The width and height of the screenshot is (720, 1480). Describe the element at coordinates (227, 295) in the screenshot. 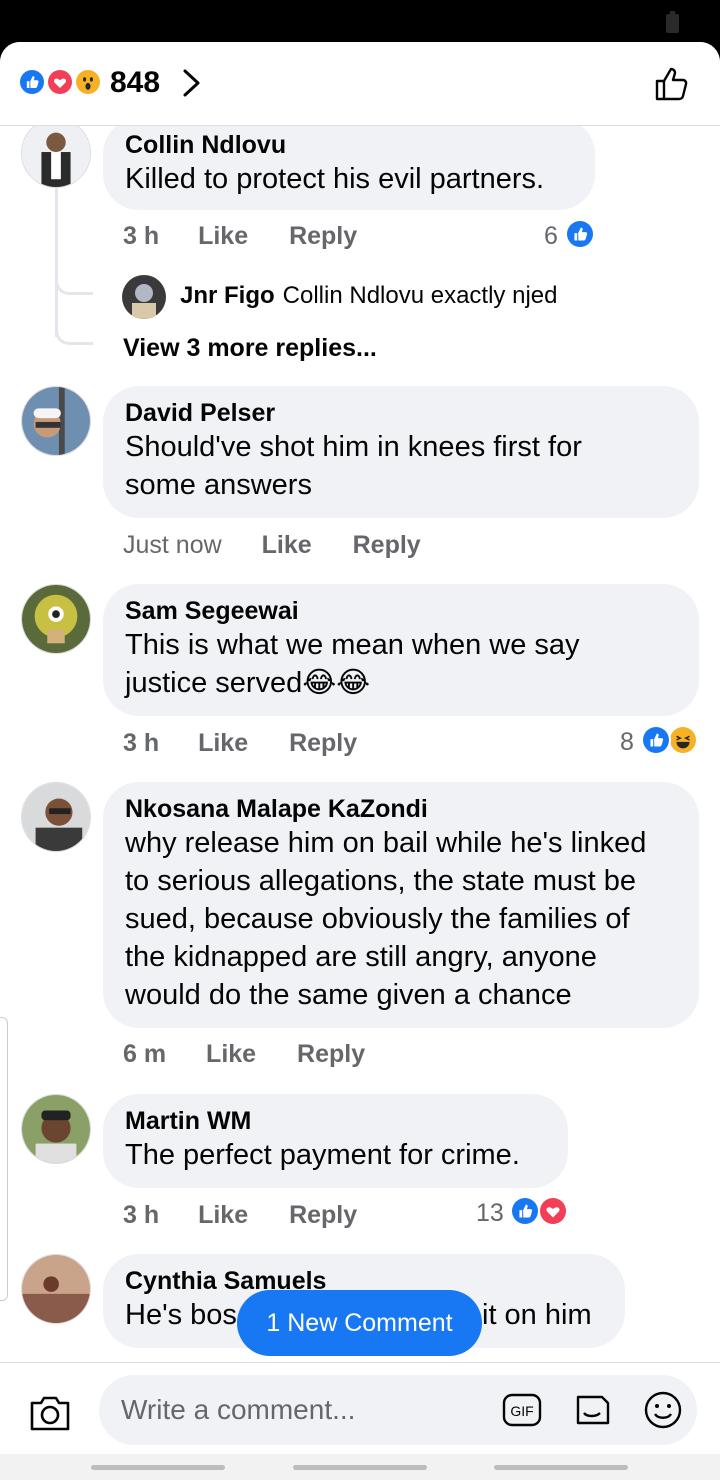

I see `reply-author: Jnr Figo` at that location.